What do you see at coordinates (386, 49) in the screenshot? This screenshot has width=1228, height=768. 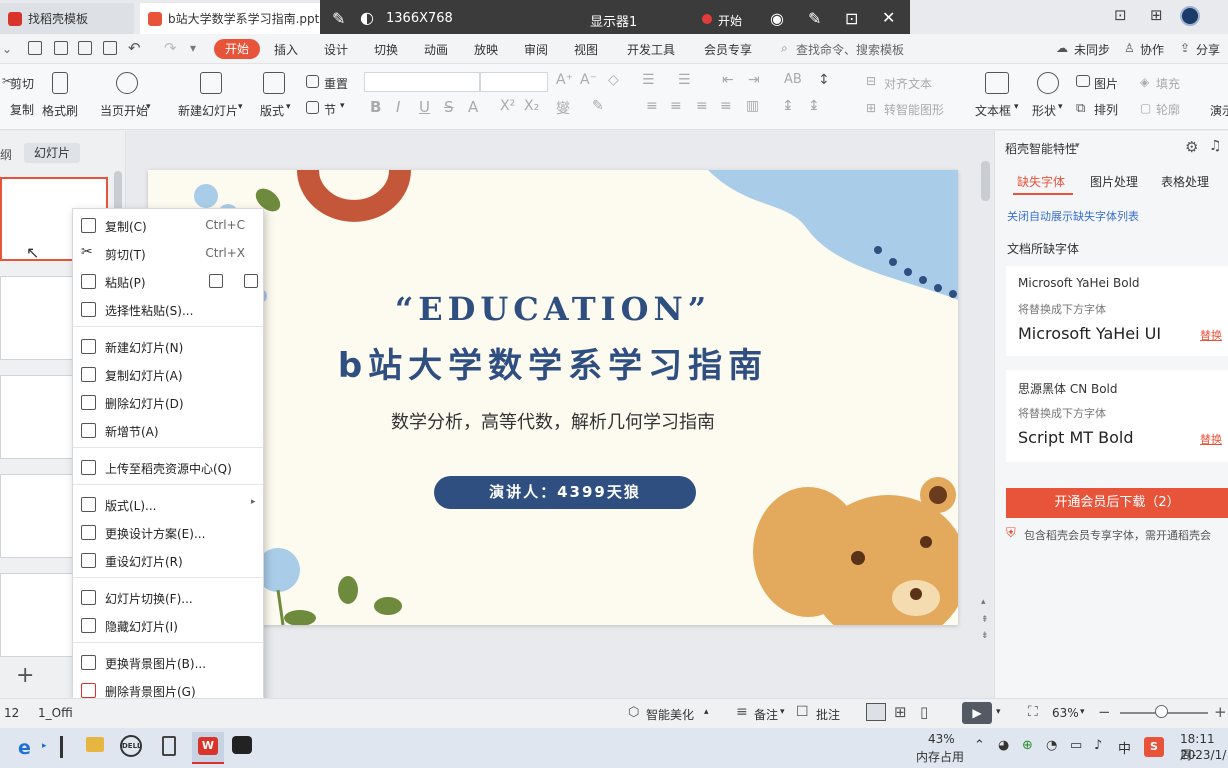 I see `menu-transition: 切换` at bounding box center [386, 49].